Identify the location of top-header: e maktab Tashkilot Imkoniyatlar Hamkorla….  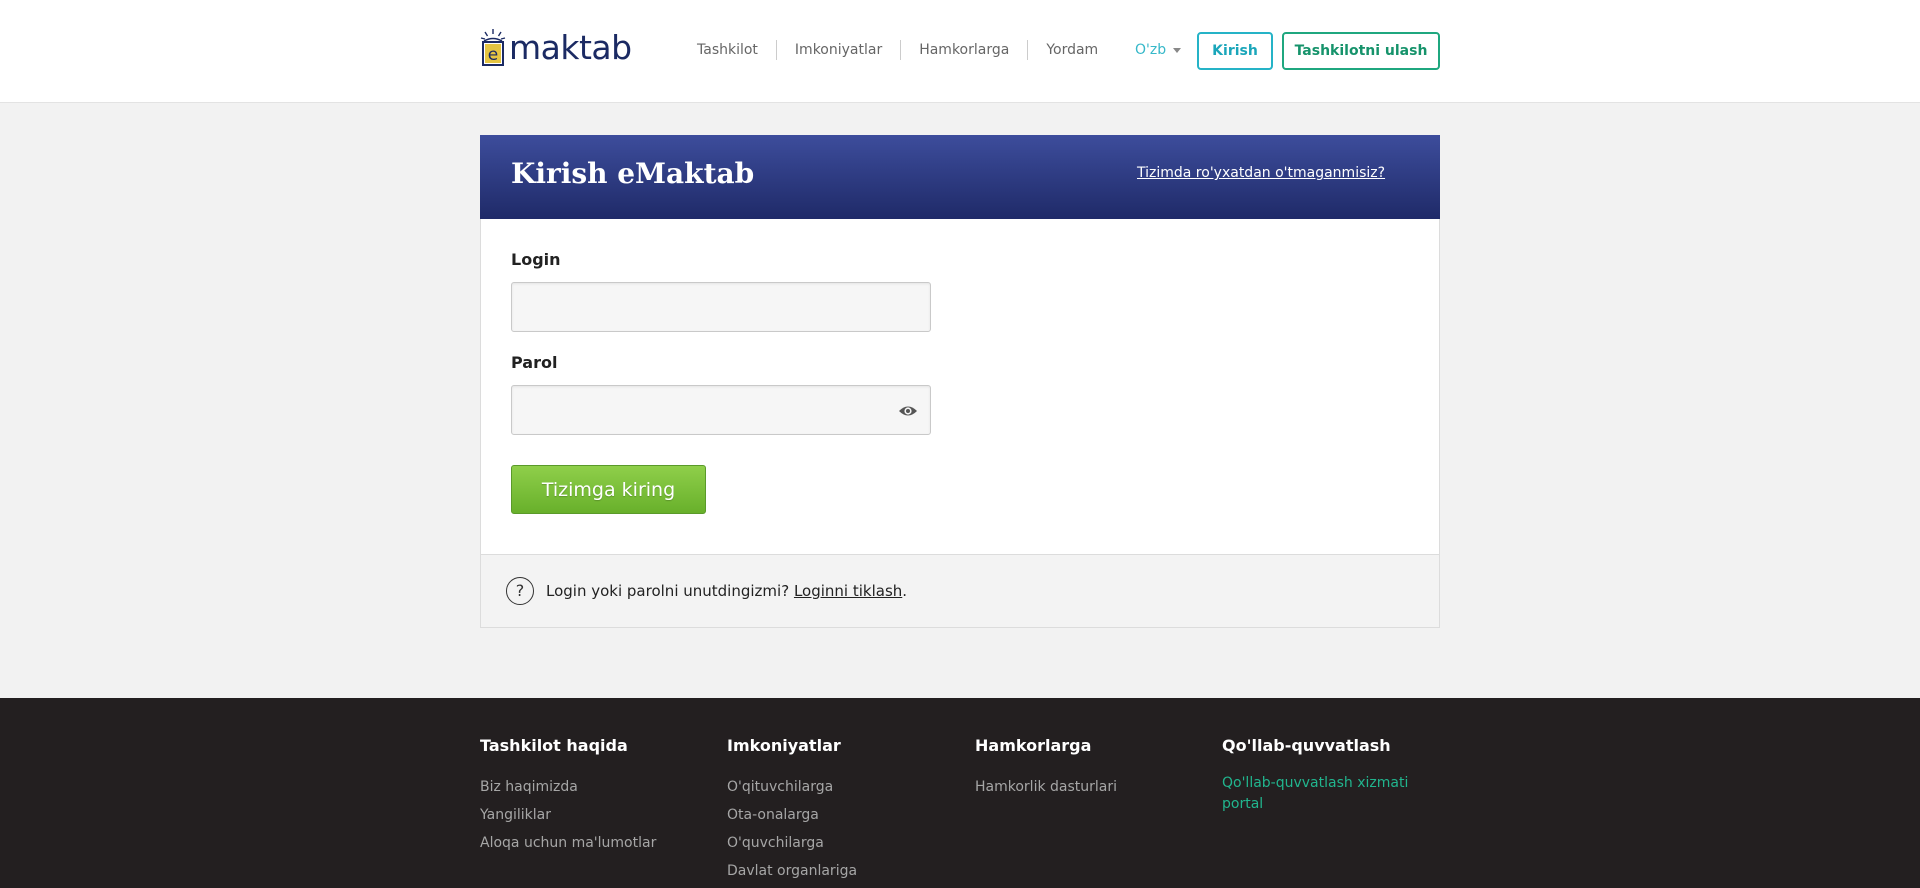
(960, 51).